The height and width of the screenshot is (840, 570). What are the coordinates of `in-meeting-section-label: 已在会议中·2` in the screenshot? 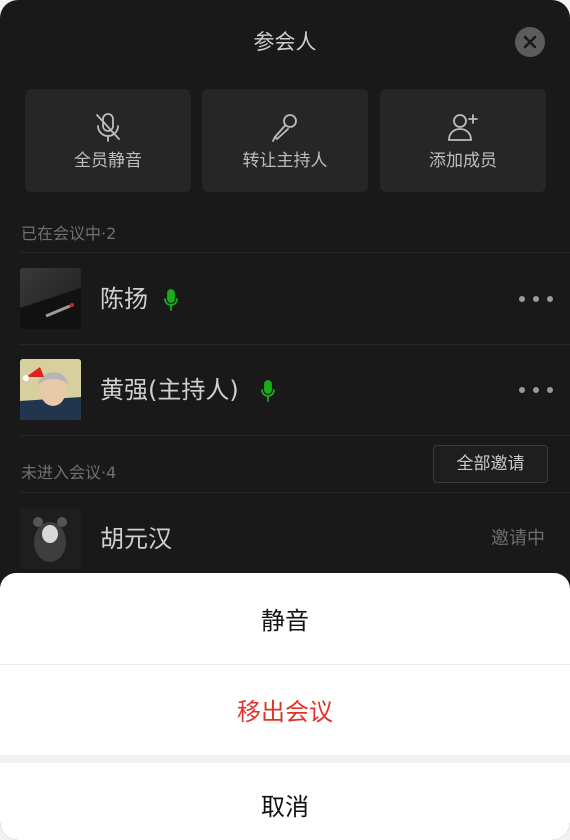 It's located at (69, 233).